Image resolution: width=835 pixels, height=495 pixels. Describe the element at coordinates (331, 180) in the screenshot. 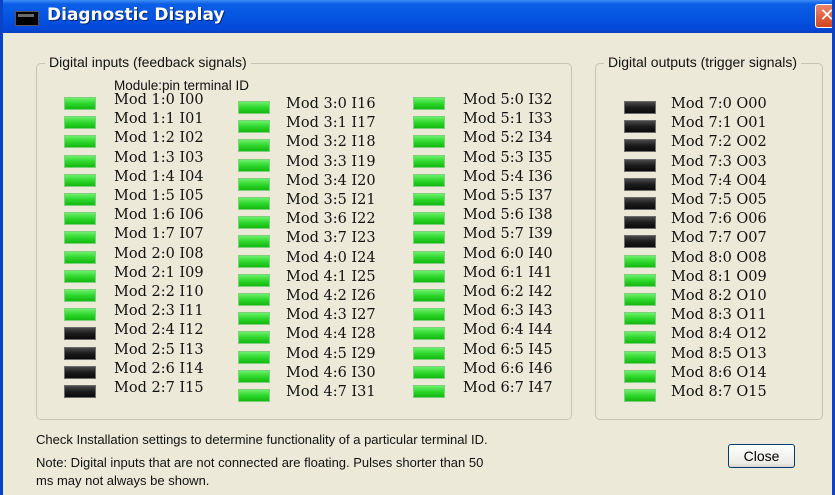

I see `pin-label: Mod 3:4 I20` at that location.